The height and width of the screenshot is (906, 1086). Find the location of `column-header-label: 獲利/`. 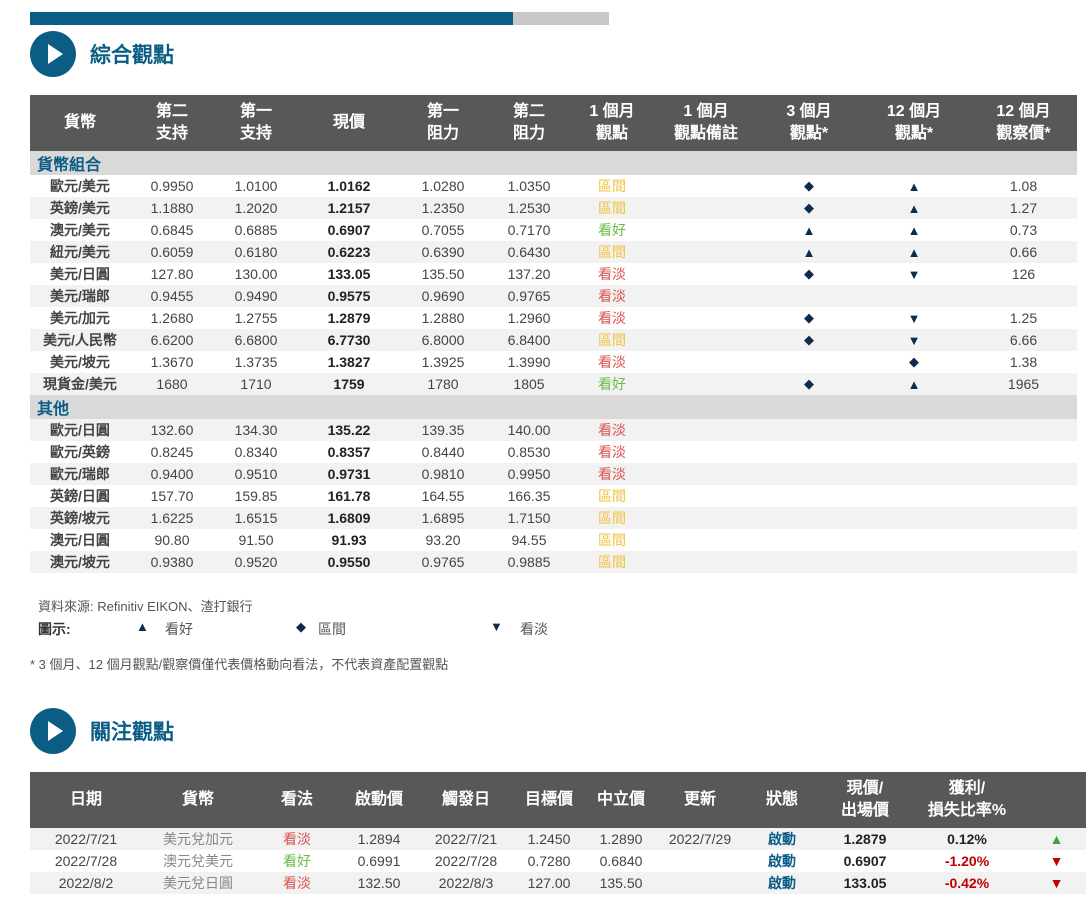

column-header-label: 獲利/ is located at coordinates (967, 788).